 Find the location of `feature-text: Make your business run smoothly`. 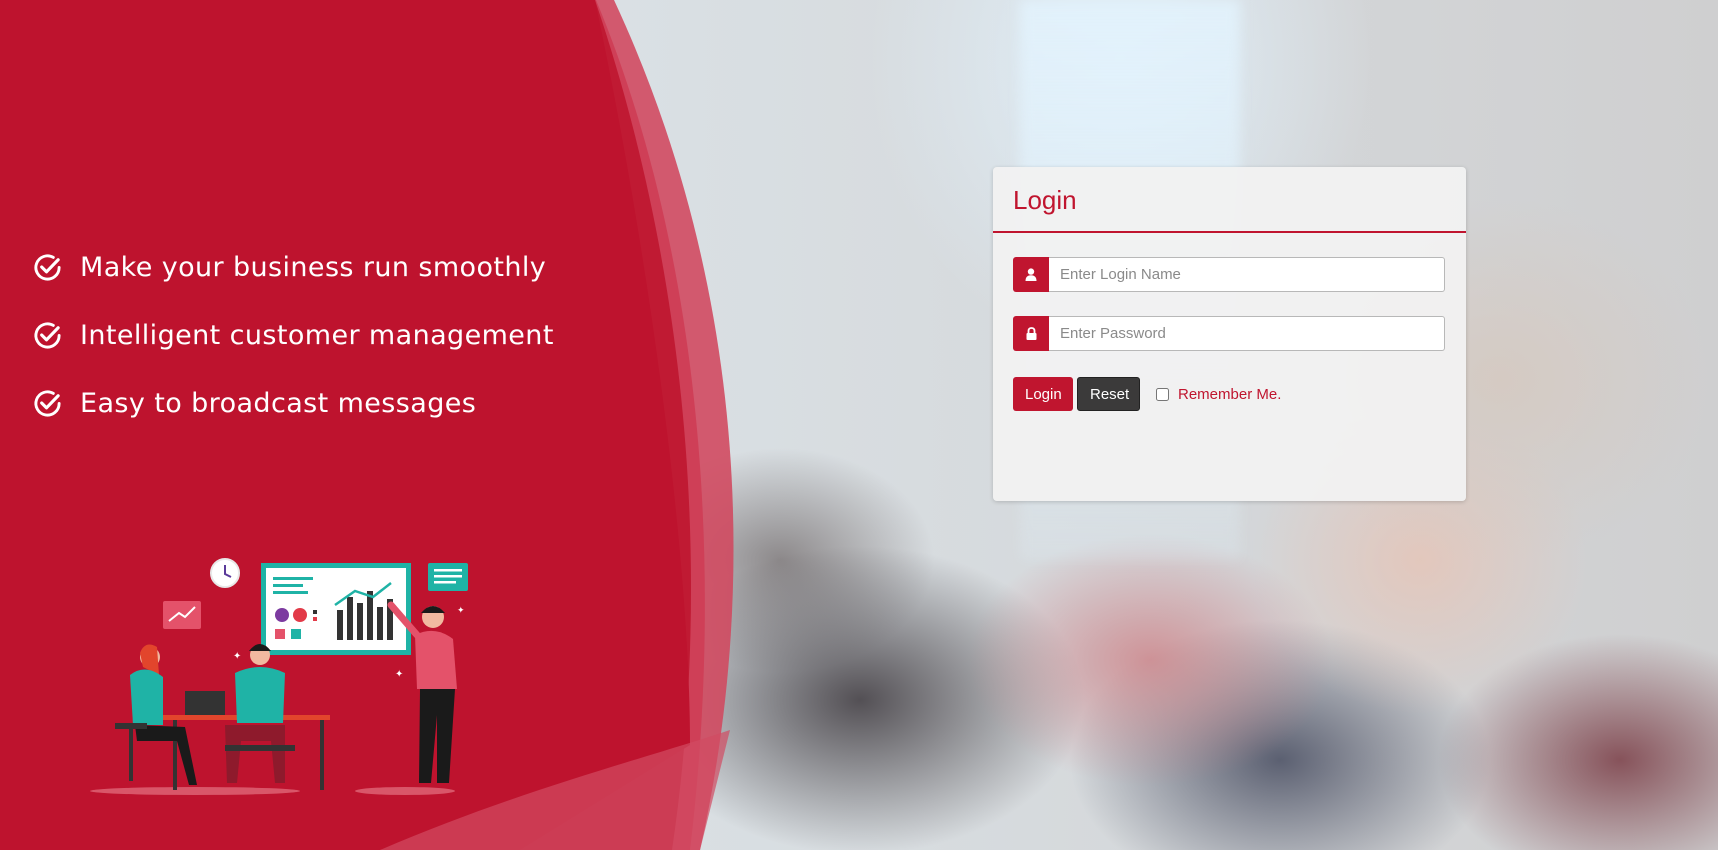

feature-text: Make your business run smoothly is located at coordinates (313, 267).